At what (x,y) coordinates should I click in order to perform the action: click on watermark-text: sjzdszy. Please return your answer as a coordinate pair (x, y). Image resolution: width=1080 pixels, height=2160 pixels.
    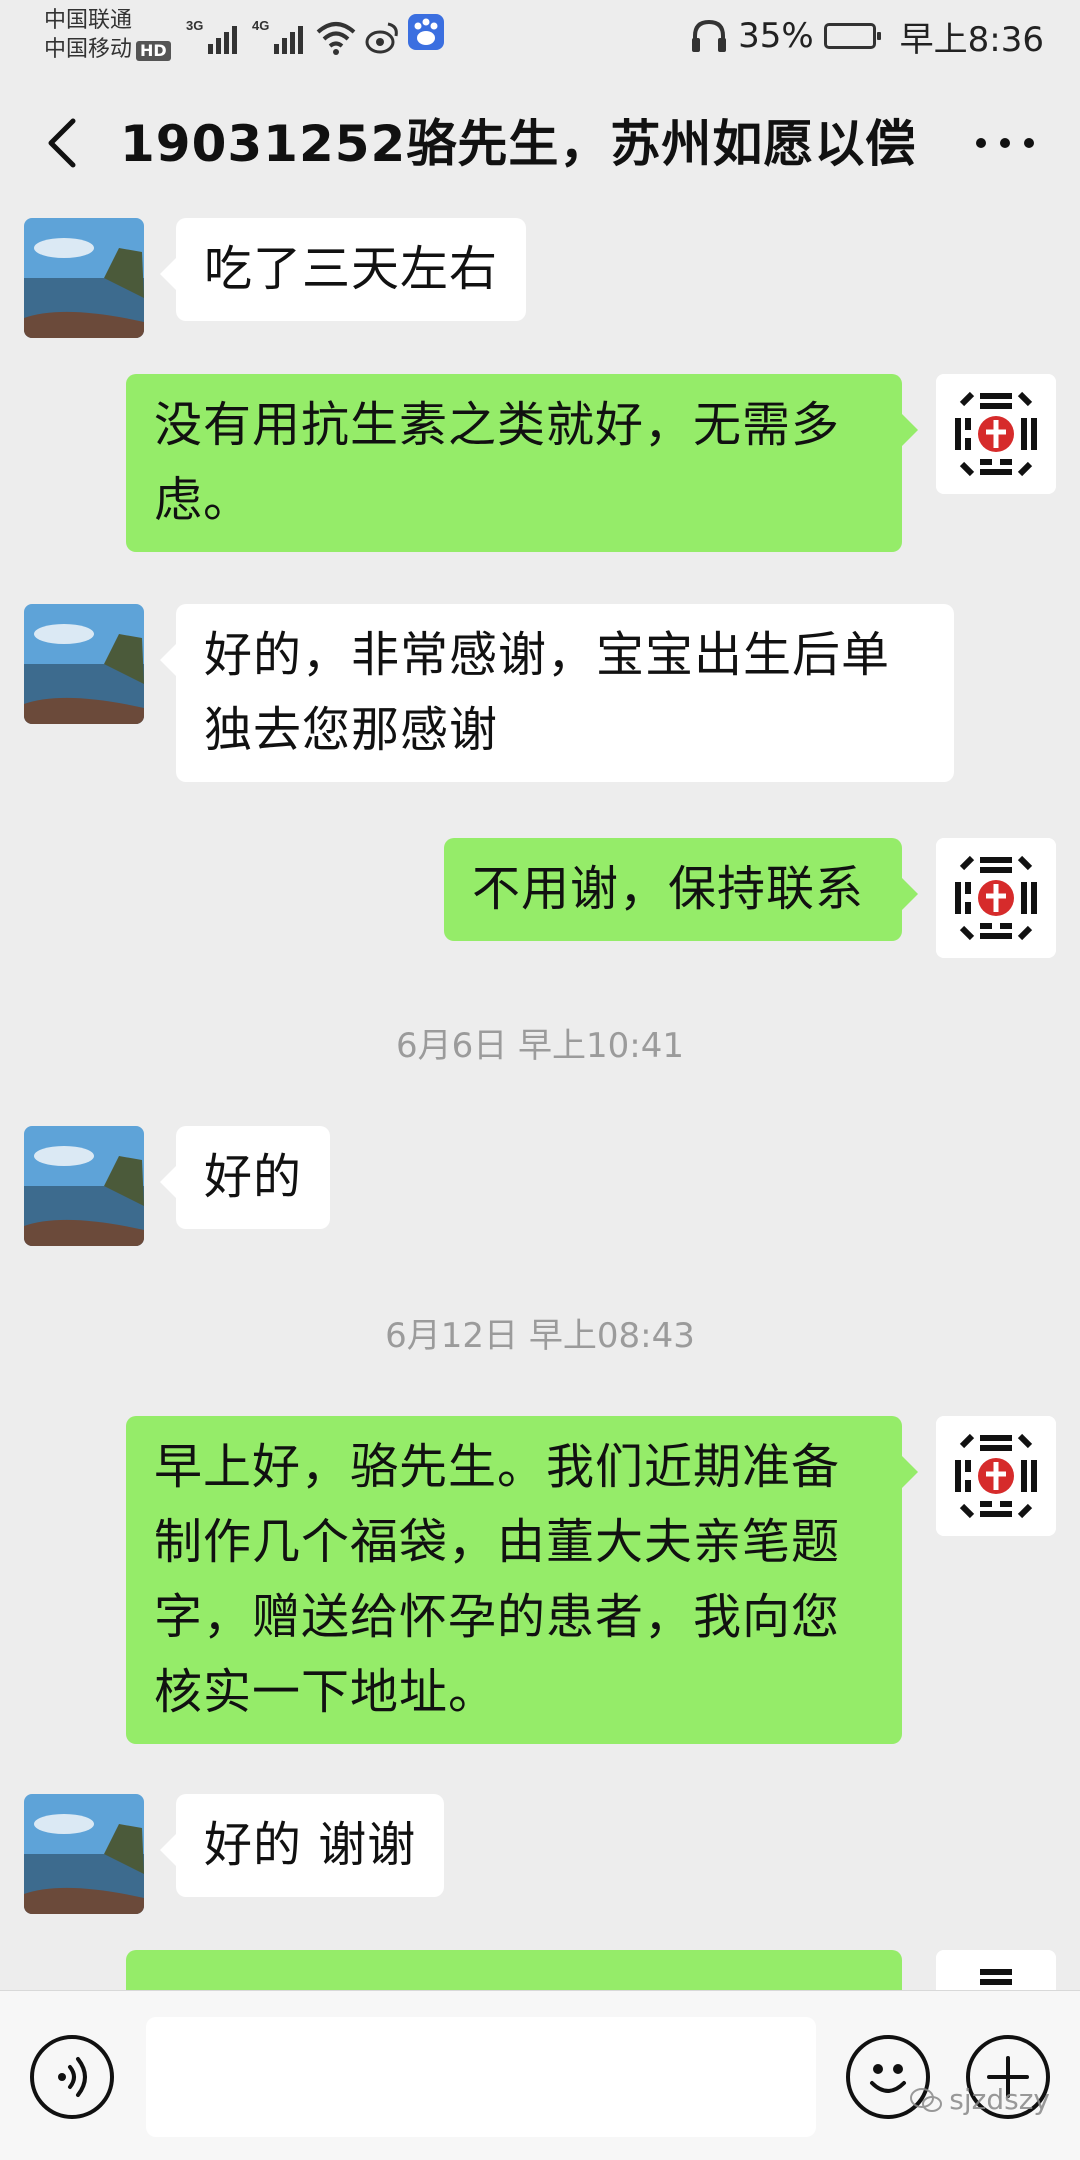
    Looking at the image, I should click on (999, 2099).